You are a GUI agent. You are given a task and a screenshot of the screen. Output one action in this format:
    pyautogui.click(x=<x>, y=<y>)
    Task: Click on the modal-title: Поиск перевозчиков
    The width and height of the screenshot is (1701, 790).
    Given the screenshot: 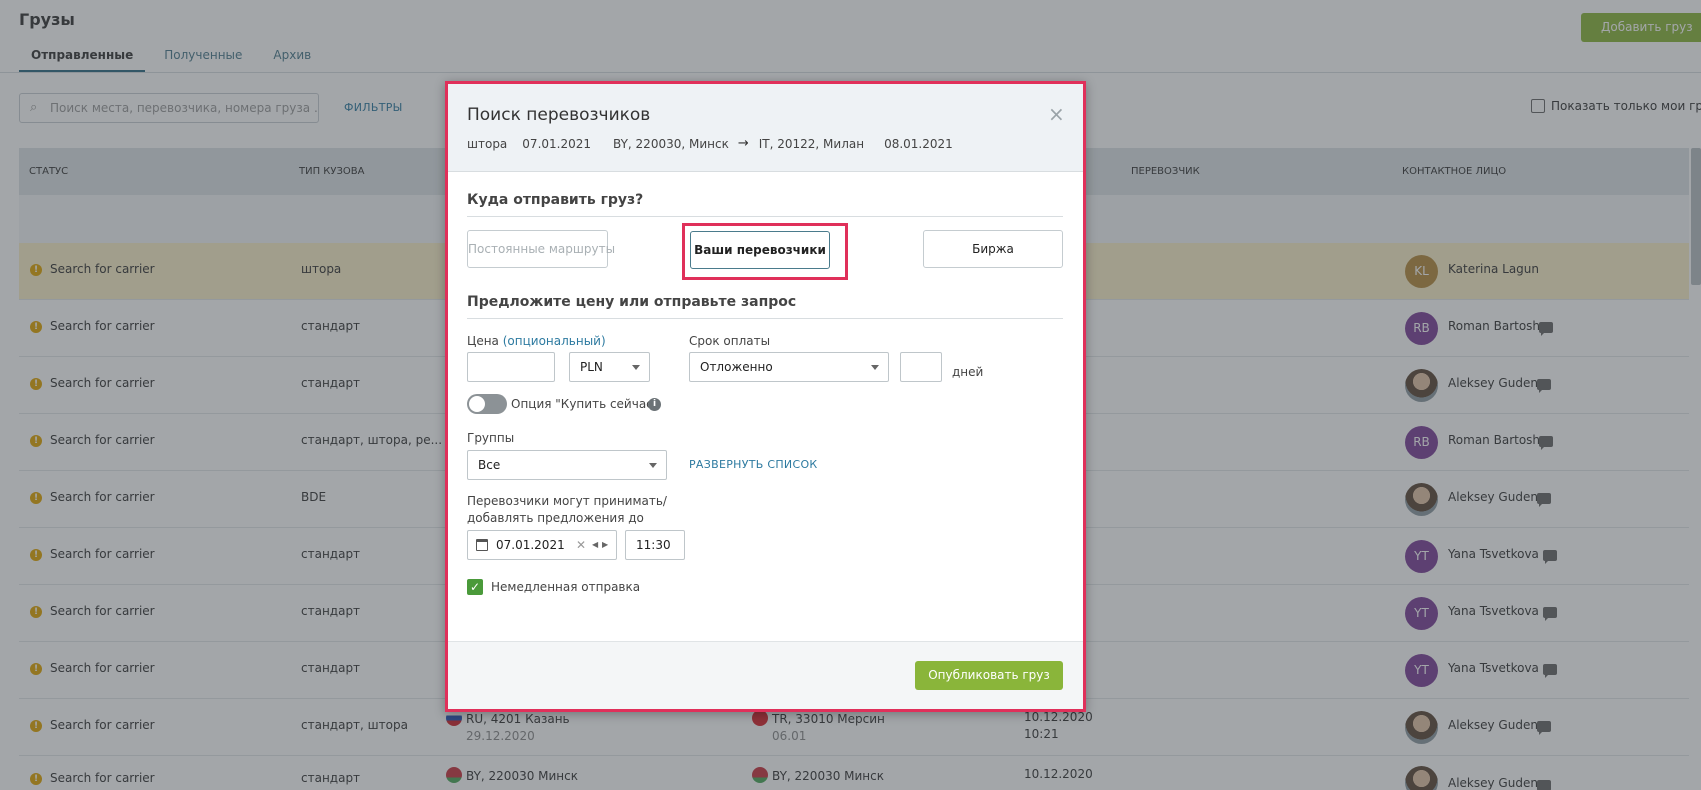 What is the action you would take?
    pyautogui.click(x=559, y=115)
    